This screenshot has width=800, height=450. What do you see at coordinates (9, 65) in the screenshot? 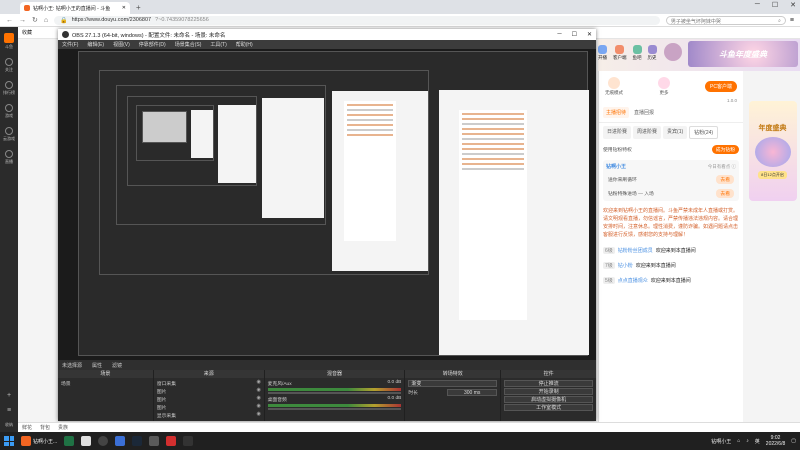
I see `sidebar-item-follow: 关注` at bounding box center [9, 65].